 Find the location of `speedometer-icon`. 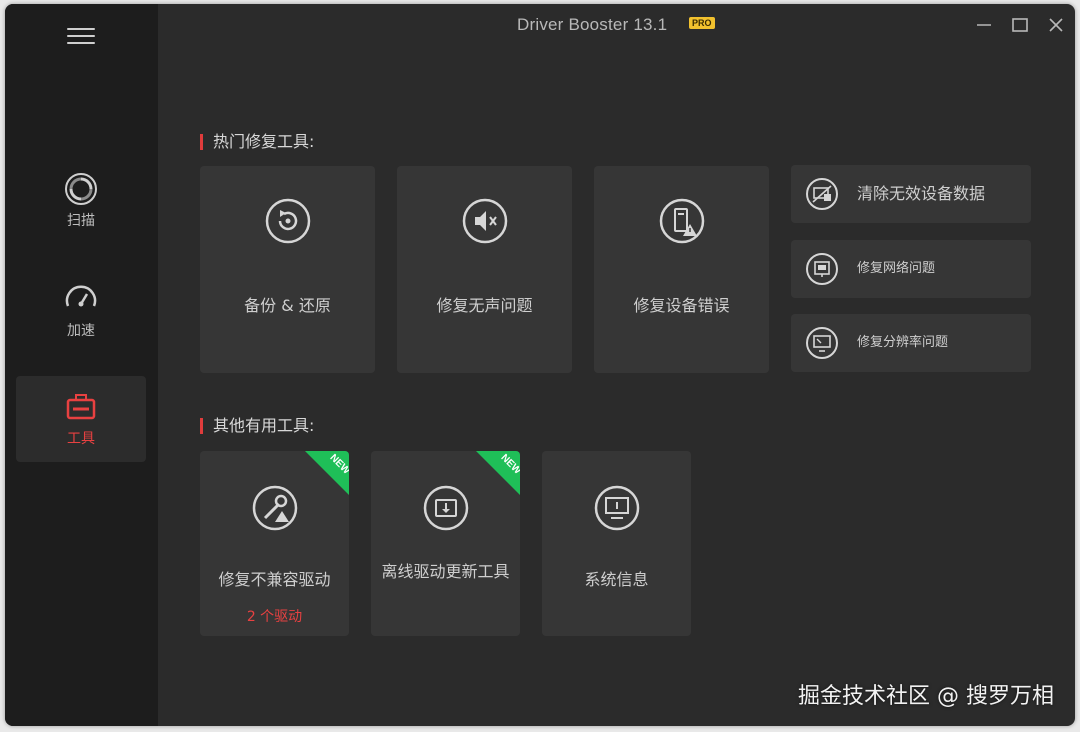

speedometer-icon is located at coordinates (81, 296).